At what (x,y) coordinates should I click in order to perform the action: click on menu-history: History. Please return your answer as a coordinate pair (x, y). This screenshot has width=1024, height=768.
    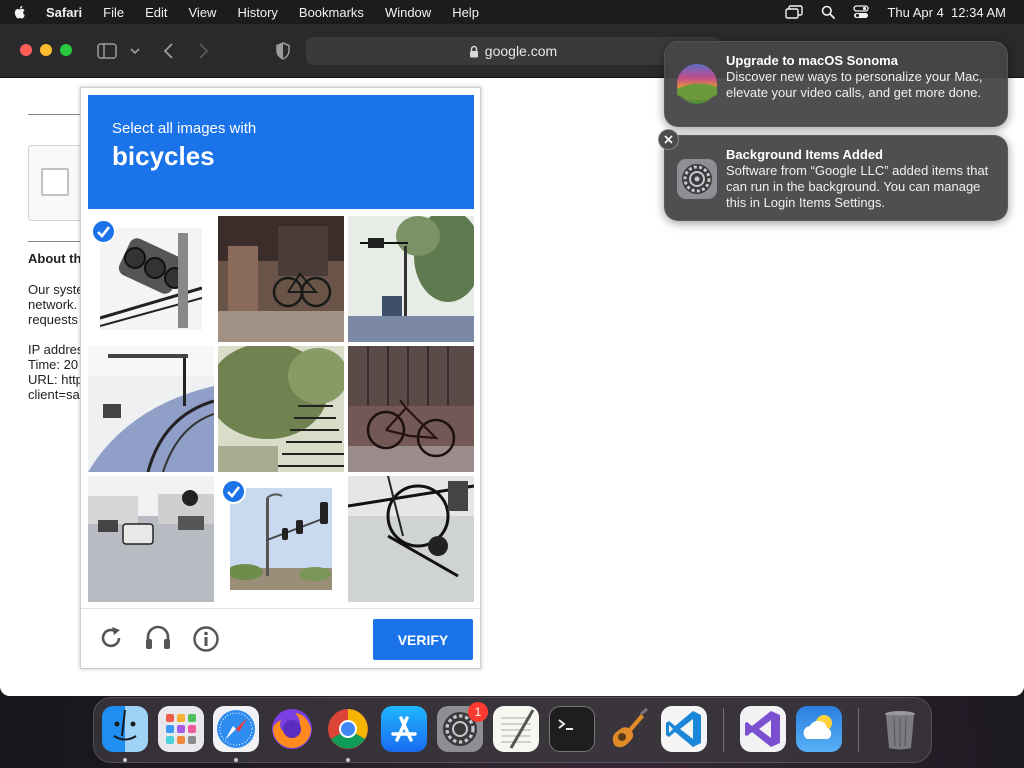
    Looking at the image, I should click on (257, 12).